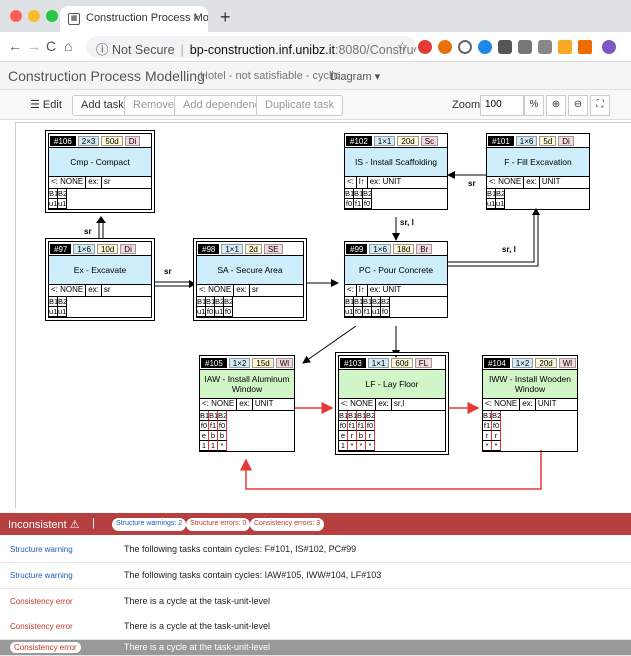 This screenshot has width=631, height=656. I want to click on extension-pocket-icon, so click(465, 47).